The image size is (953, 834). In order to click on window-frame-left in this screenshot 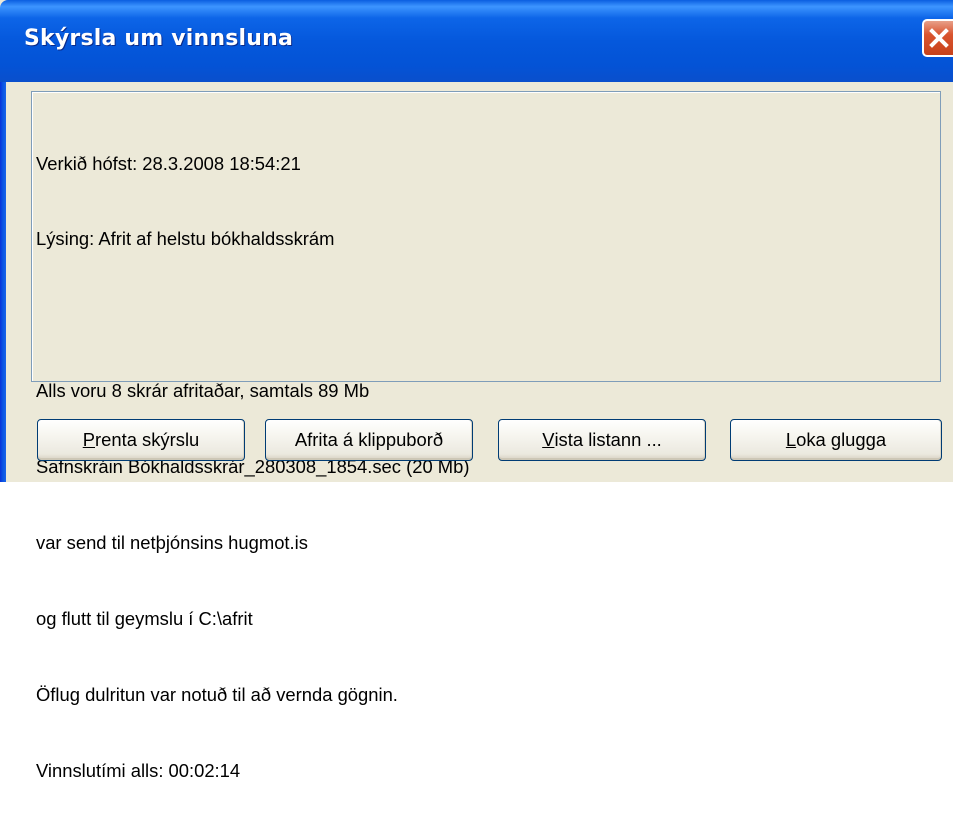, I will do `click(3, 282)`.